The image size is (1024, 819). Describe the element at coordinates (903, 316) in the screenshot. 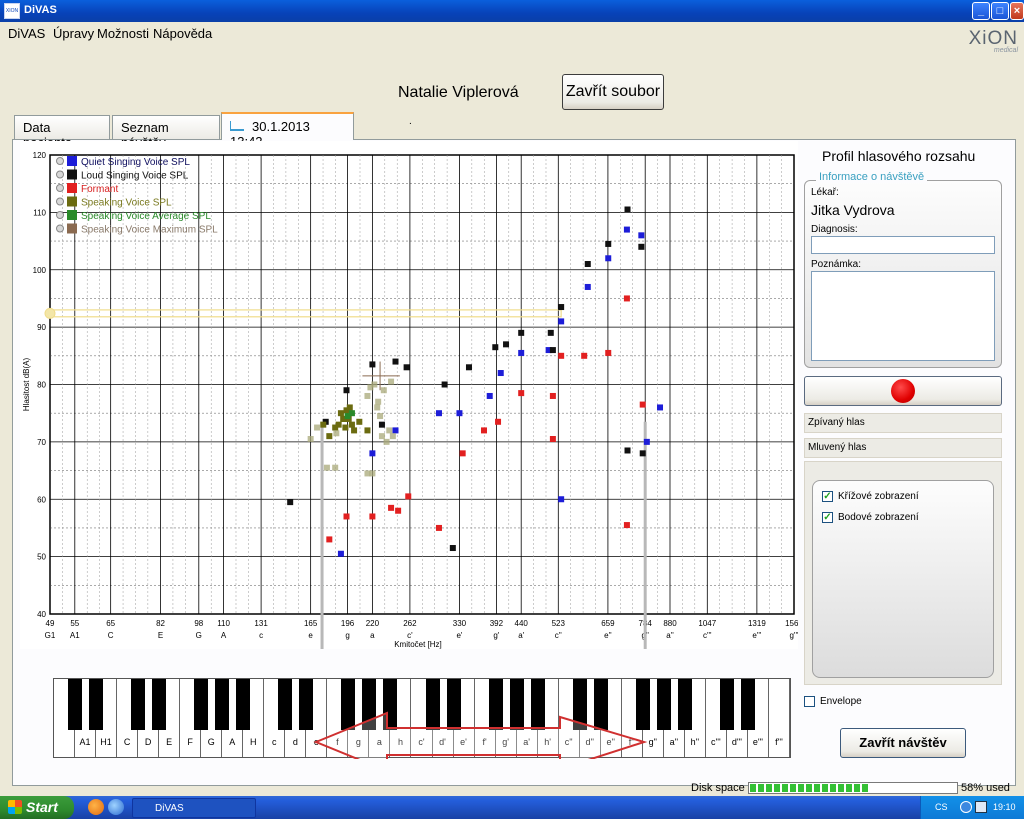

I see `note-field` at that location.